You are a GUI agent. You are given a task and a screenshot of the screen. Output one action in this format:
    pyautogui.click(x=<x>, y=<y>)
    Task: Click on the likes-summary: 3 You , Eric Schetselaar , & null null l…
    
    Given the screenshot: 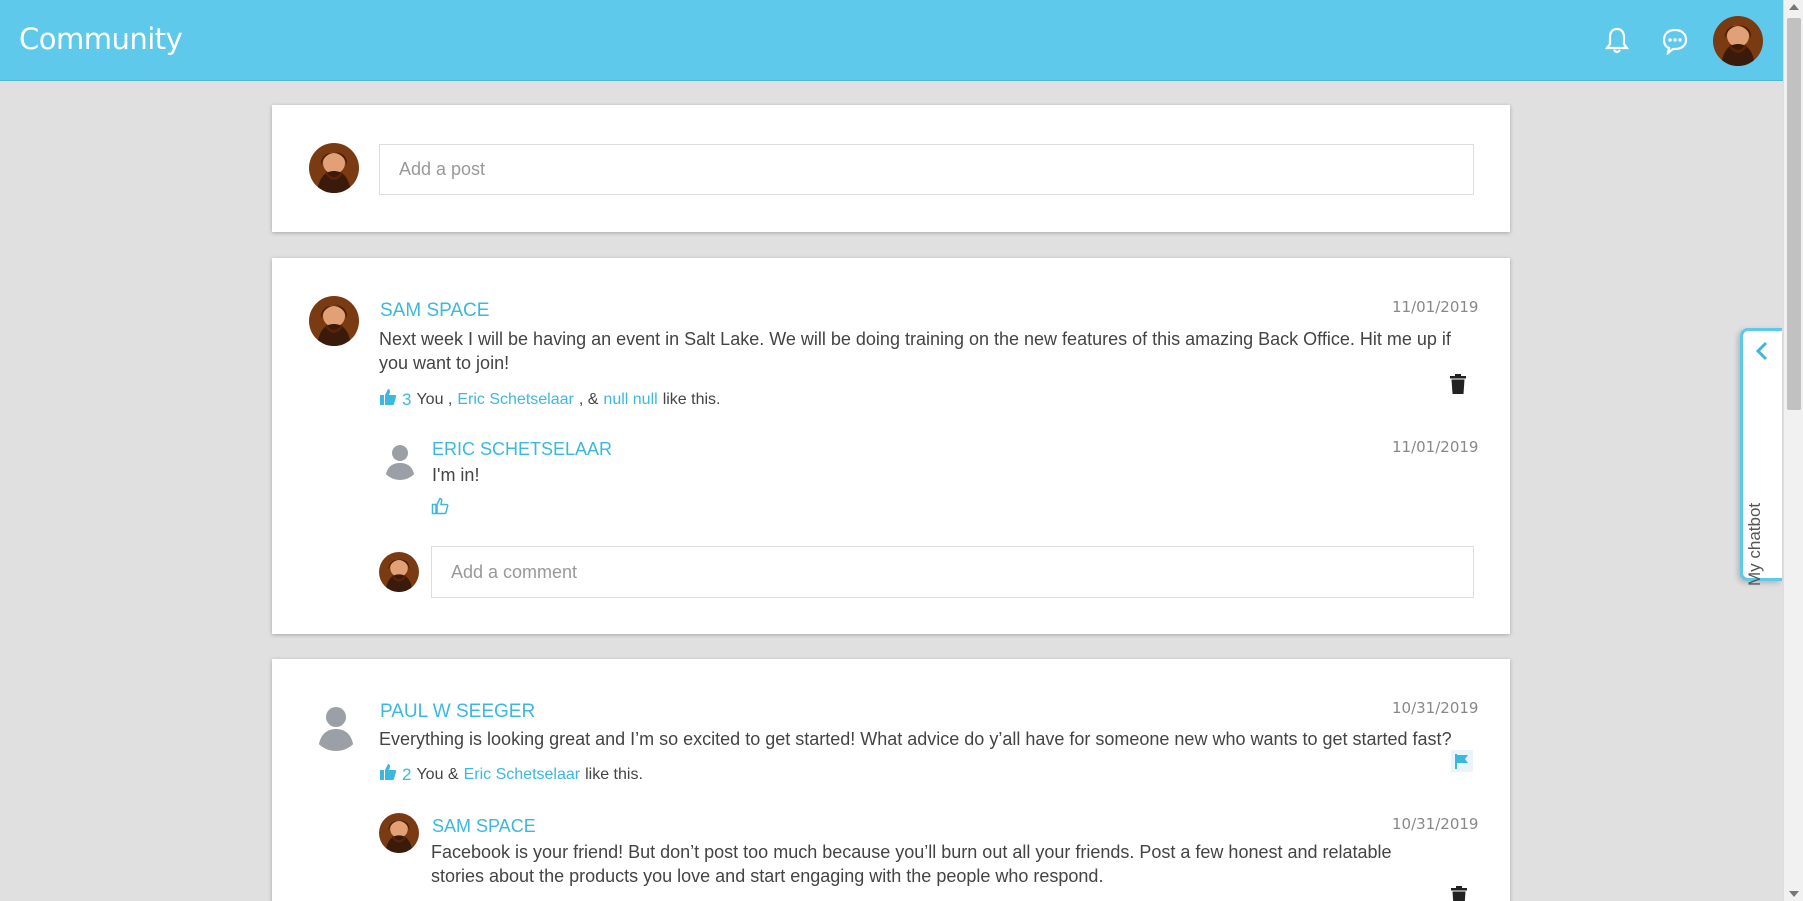 What is the action you would take?
    pyautogui.click(x=549, y=399)
    